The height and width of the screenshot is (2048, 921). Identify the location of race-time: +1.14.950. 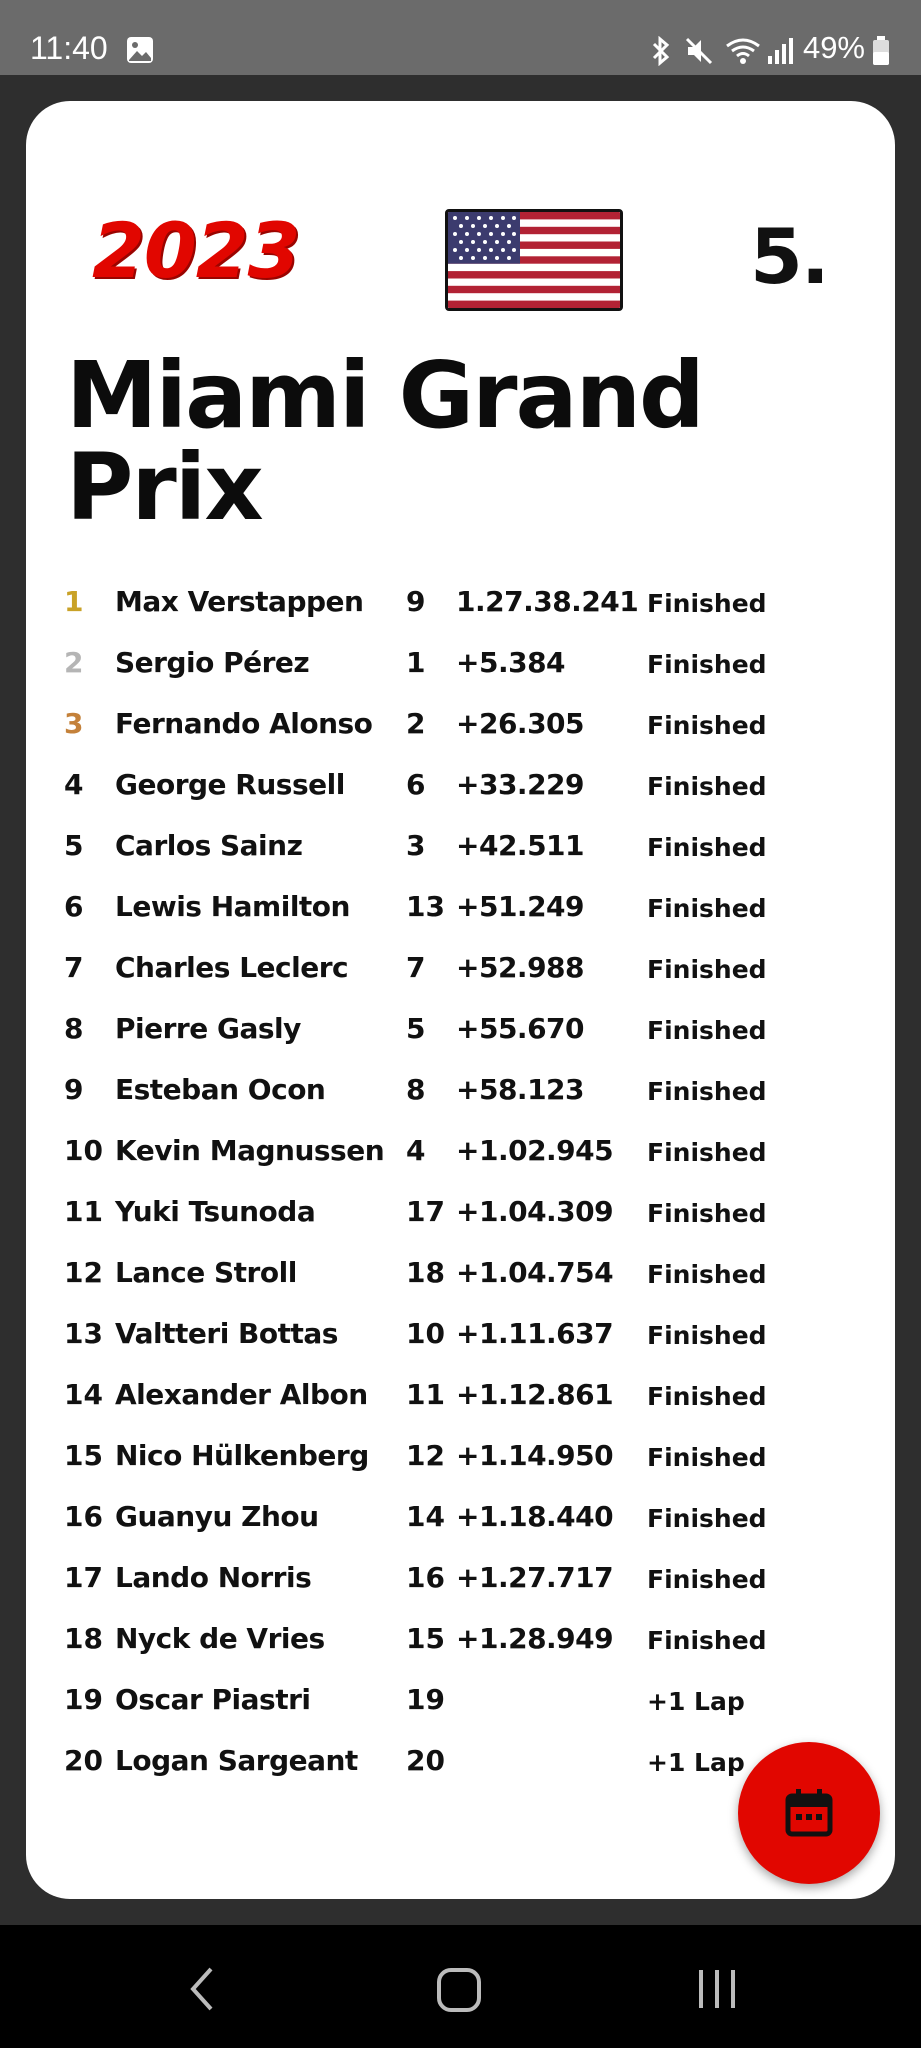
(535, 1455).